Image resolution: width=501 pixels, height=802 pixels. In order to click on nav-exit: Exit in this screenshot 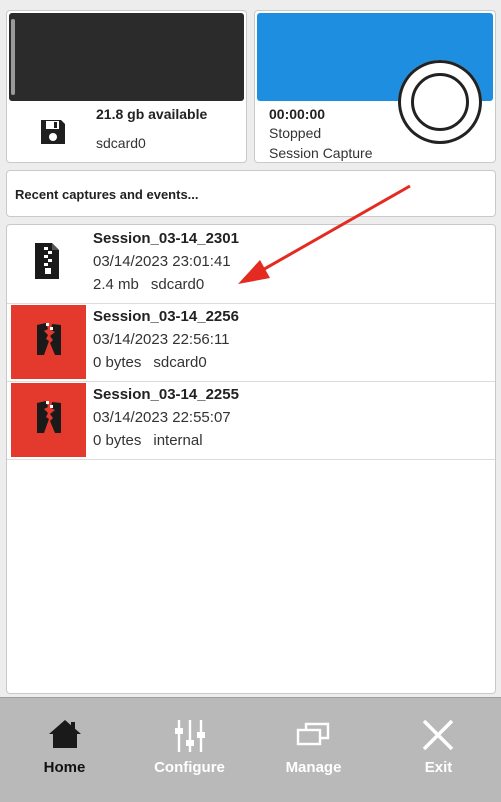, I will do `click(438, 750)`.